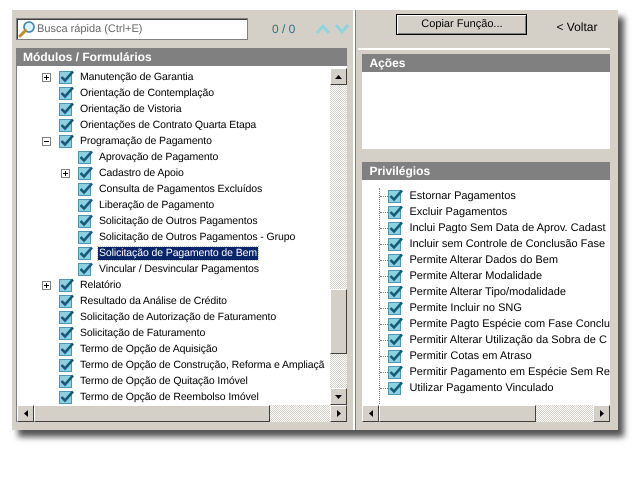 This screenshot has height=480, width=632. Describe the element at coordinates (202, 365) in the screenshot. I see `tree-item: Termo de Opção de Construção, Reforma e Ampliaçã` at that location.